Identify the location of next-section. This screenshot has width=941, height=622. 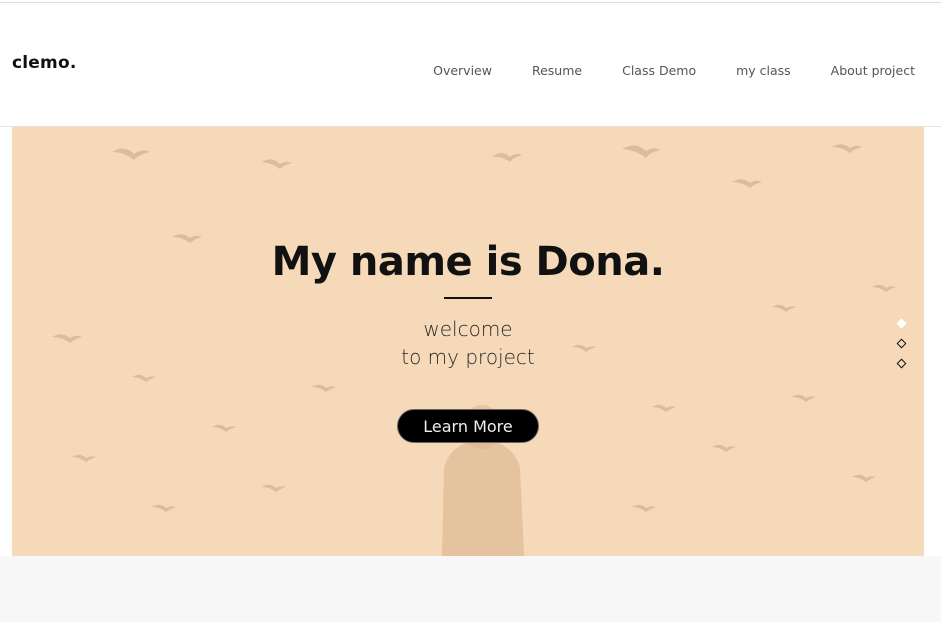
(470, 589).